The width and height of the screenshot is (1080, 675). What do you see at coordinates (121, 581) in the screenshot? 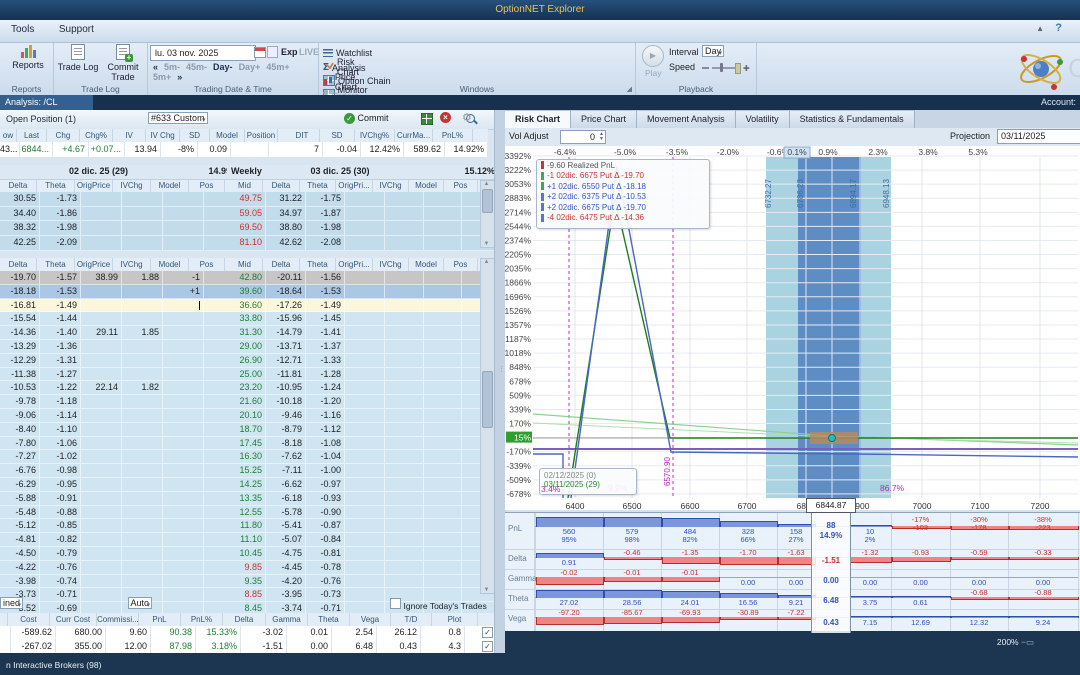
I see `chain-row: -3.98 -0.74` at bounding box center [121, 581].